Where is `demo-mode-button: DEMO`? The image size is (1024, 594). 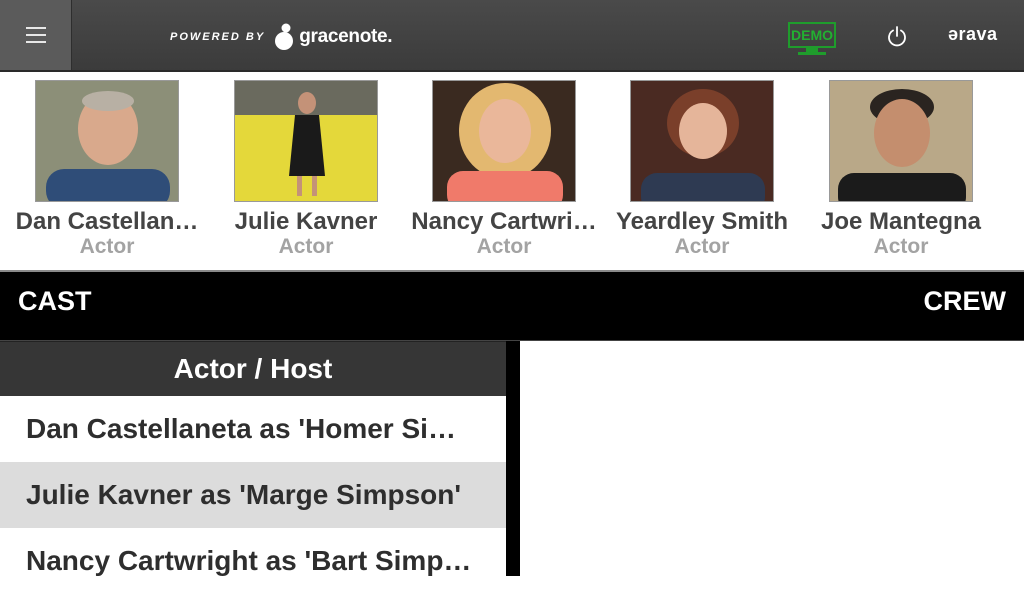
demo-mode-button: DEMO is located at coordinates (812, 39).